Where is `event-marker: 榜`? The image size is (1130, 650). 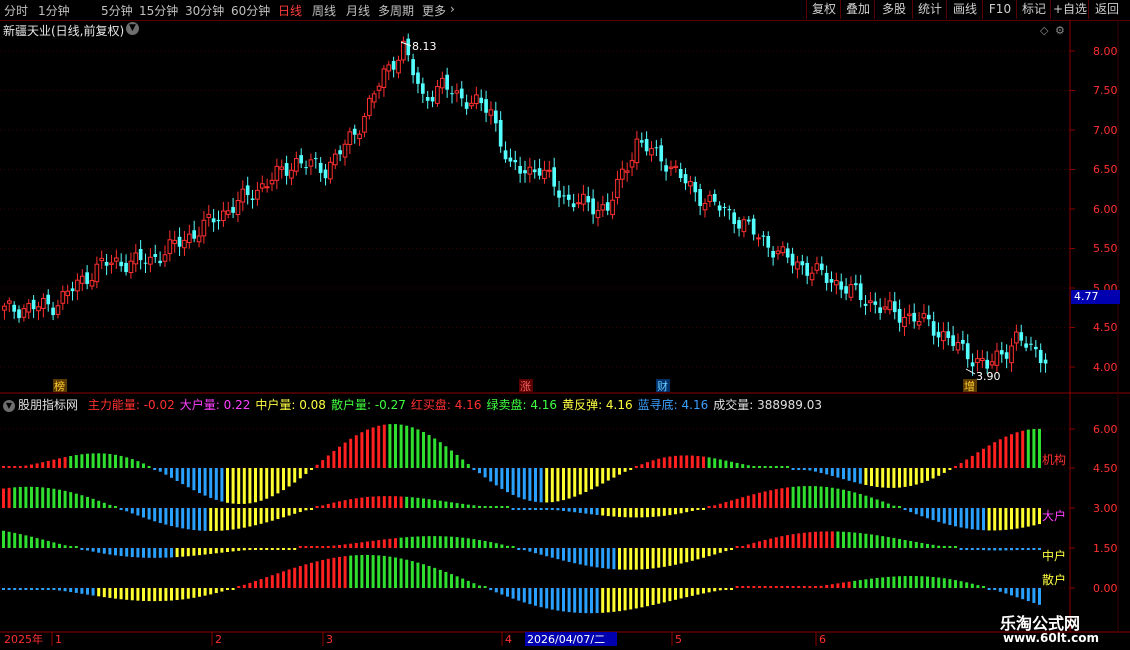 event-marker: 榜 is located at coordinates (59, 386).